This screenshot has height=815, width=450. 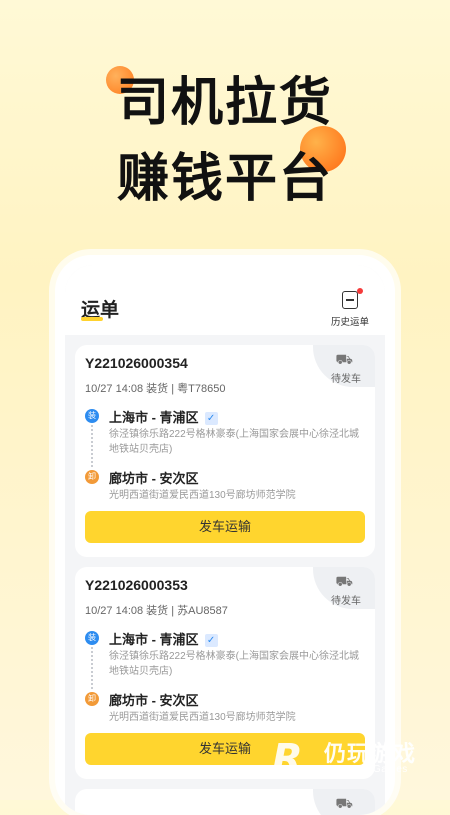 What do you see at coordinates (156, 611) in the screenshot?
I see `order-meta: 10/27 14:08 装货 | 苏AU8587` at bounding box center [156, 611].